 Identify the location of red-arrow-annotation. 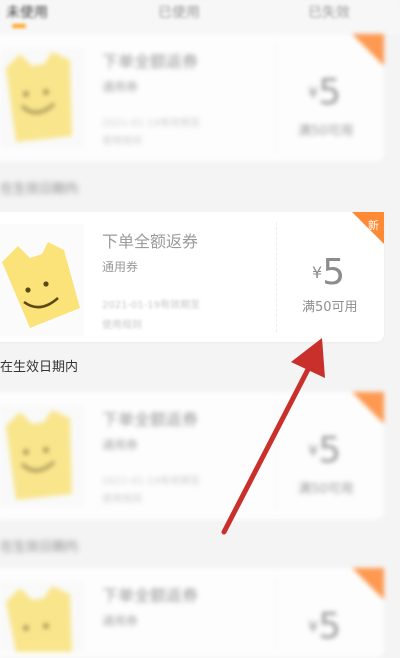
(273, 436).